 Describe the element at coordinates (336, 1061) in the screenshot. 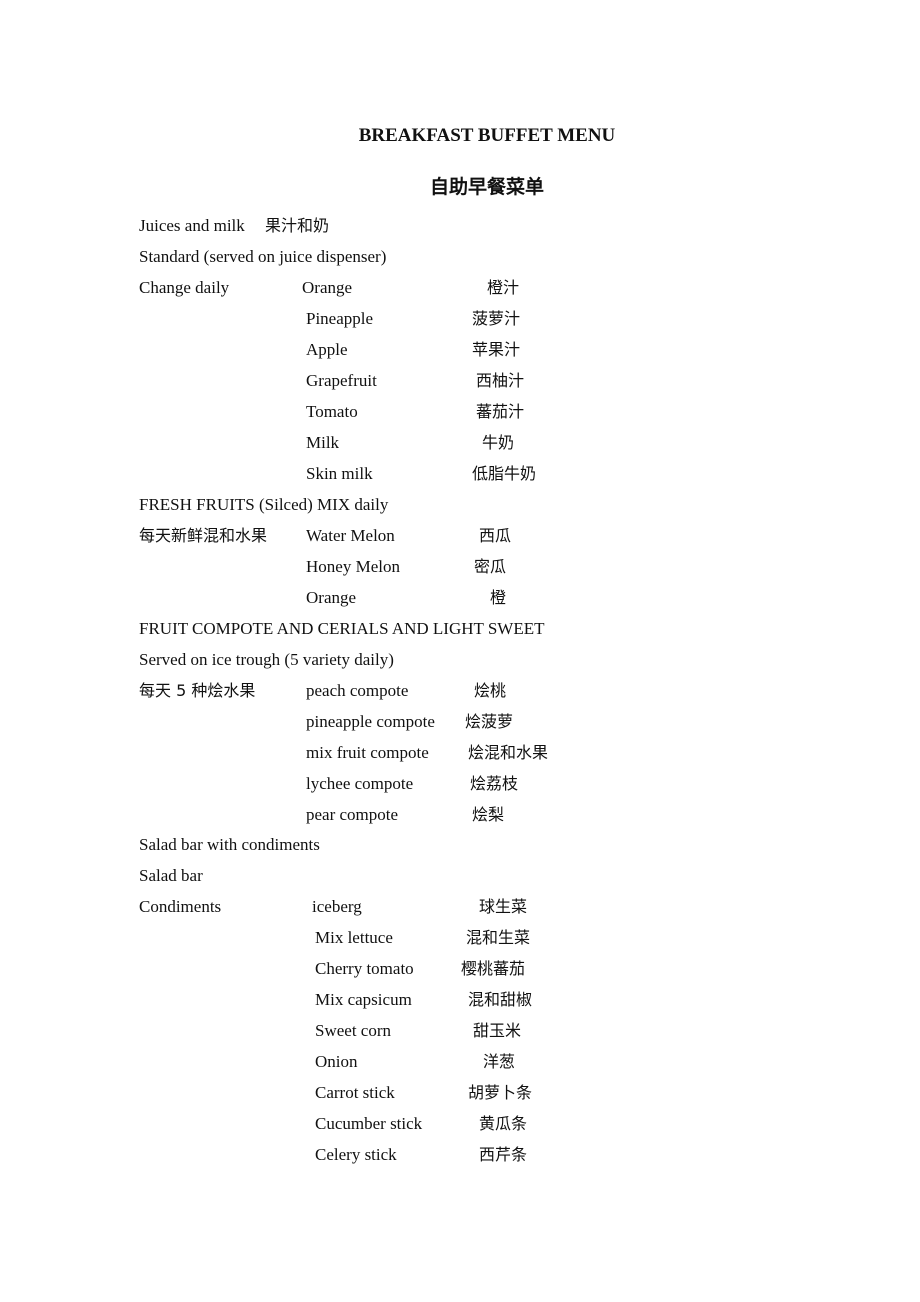

I see `item-name: Onion` at that location.